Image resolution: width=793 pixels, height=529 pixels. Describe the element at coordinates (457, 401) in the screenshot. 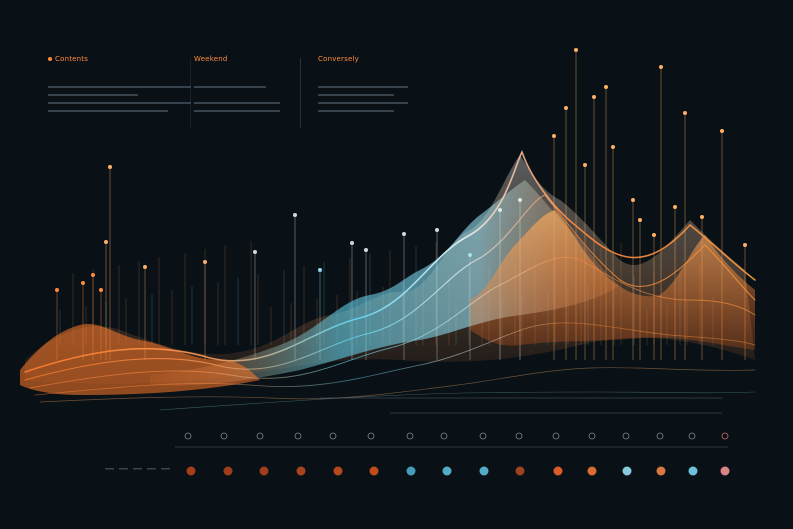

I see `contour-line` at that location.